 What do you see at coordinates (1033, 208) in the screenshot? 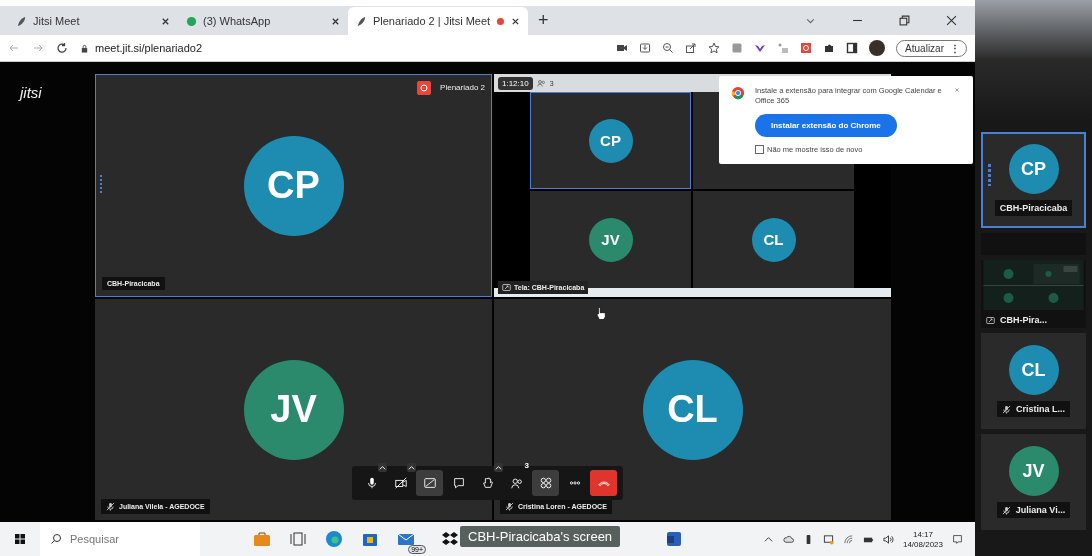
I see `name-tag: CBH-Piracicaba` at bounding box center [1033, 208].